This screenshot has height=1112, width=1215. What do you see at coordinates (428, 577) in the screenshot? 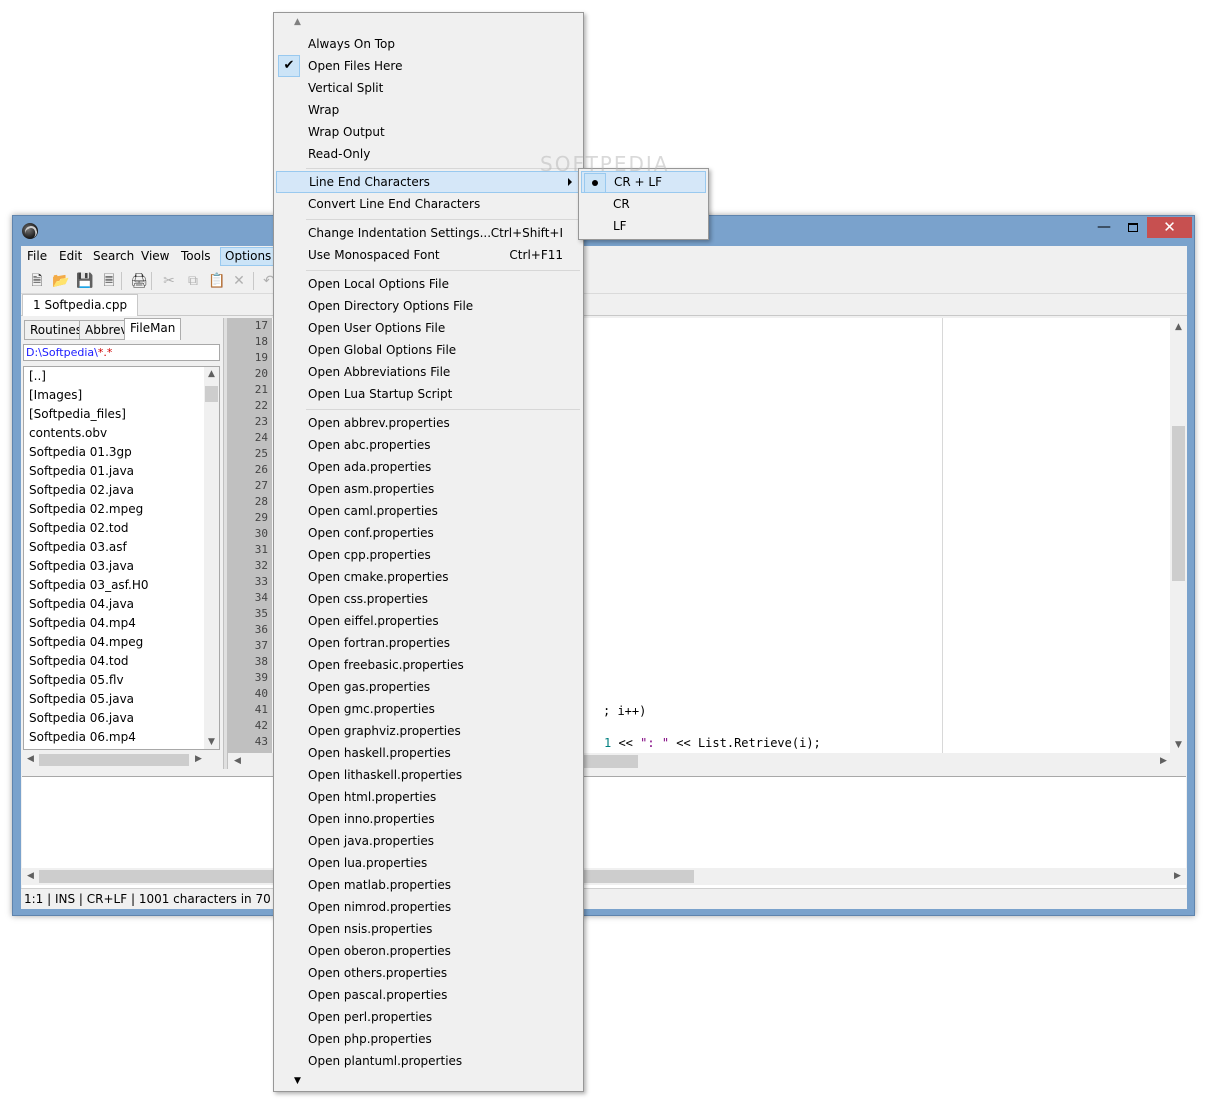
I see `menu-item-properties: Open cmake.properties` at bounding box center [428, 577].